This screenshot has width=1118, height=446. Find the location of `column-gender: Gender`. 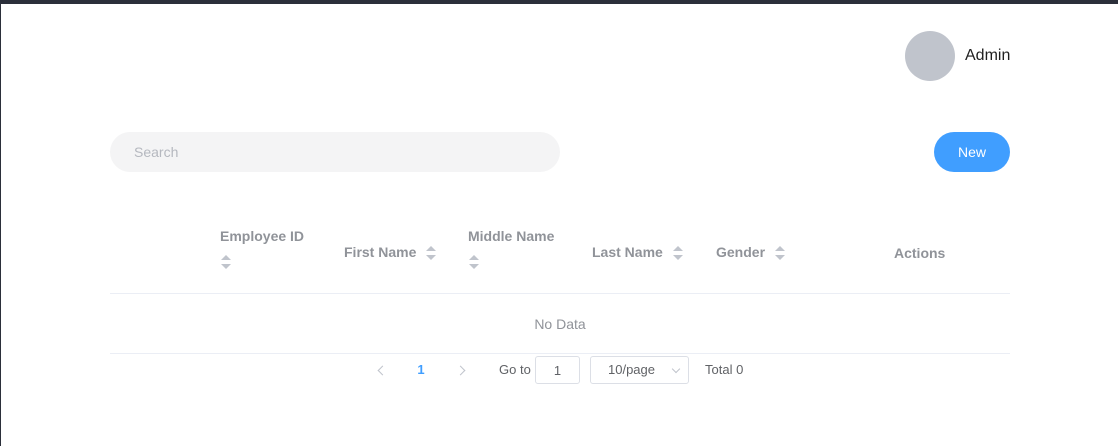

column-gender: Gender is located at coordinates (750, 252).